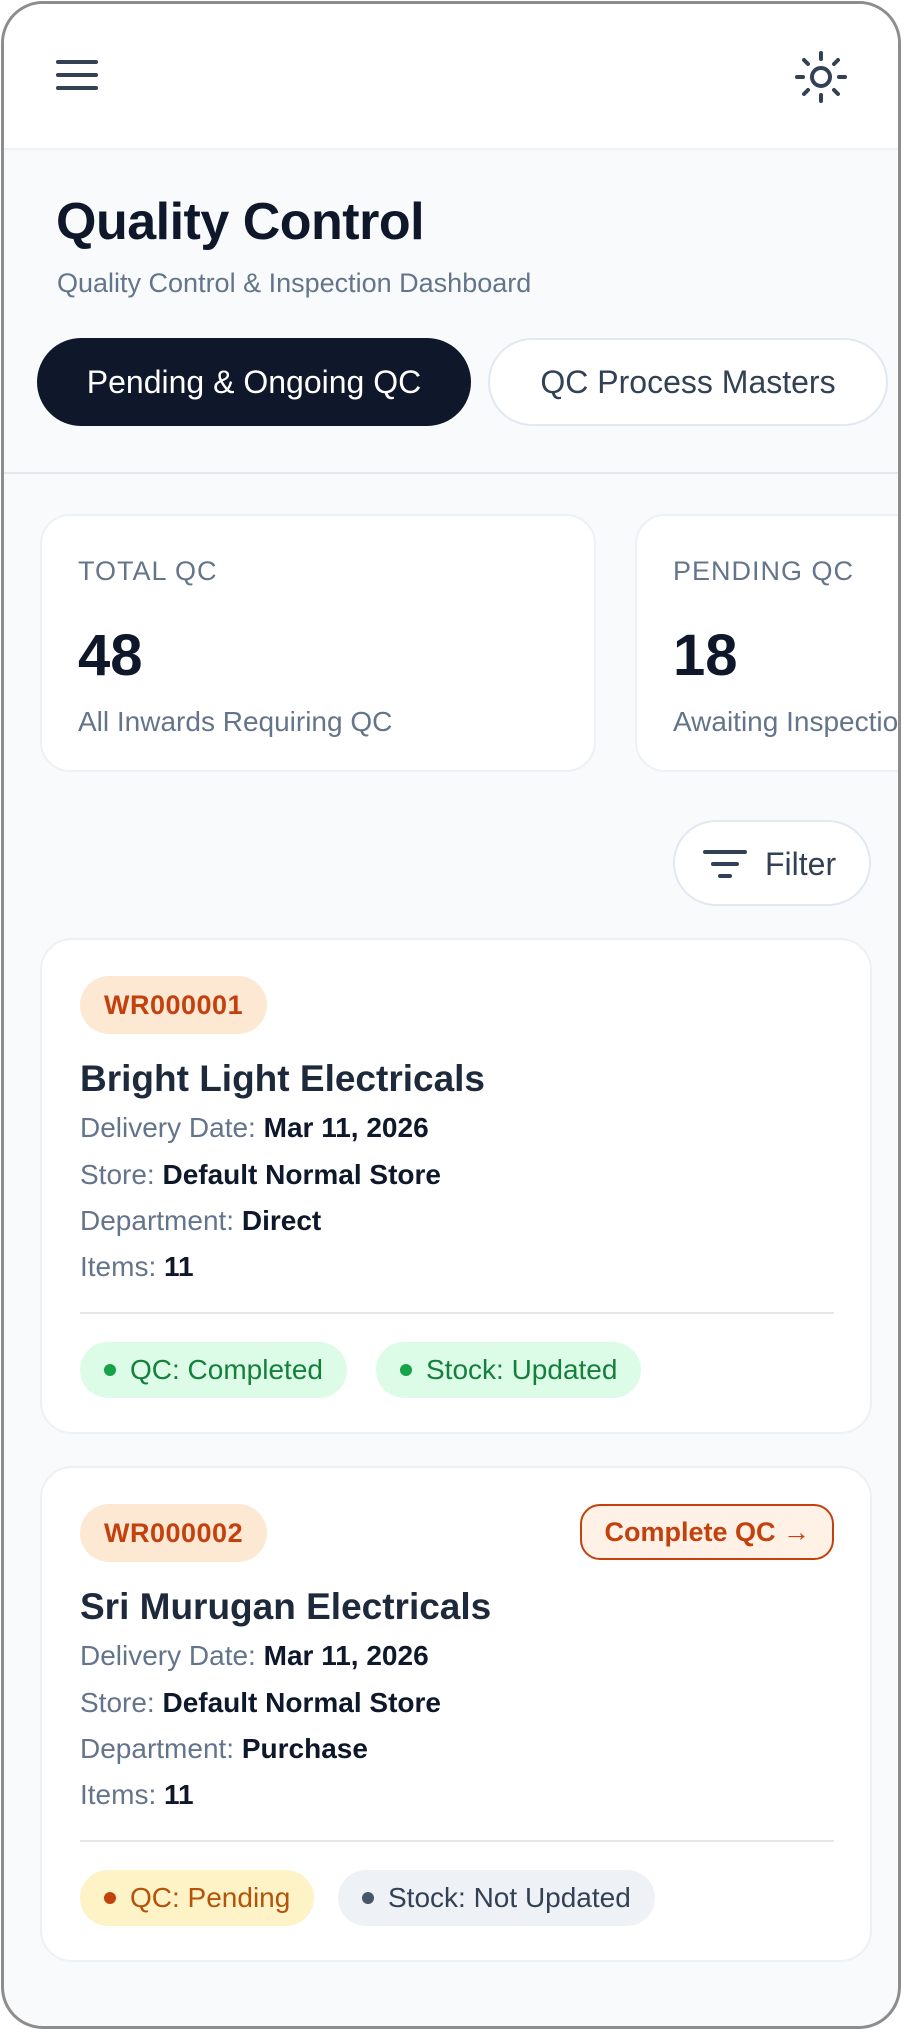 Image resolution: width=904 pixels, height=2032 pixels. I want to click on stat-label: TOTAL QC, so click(148, 571).